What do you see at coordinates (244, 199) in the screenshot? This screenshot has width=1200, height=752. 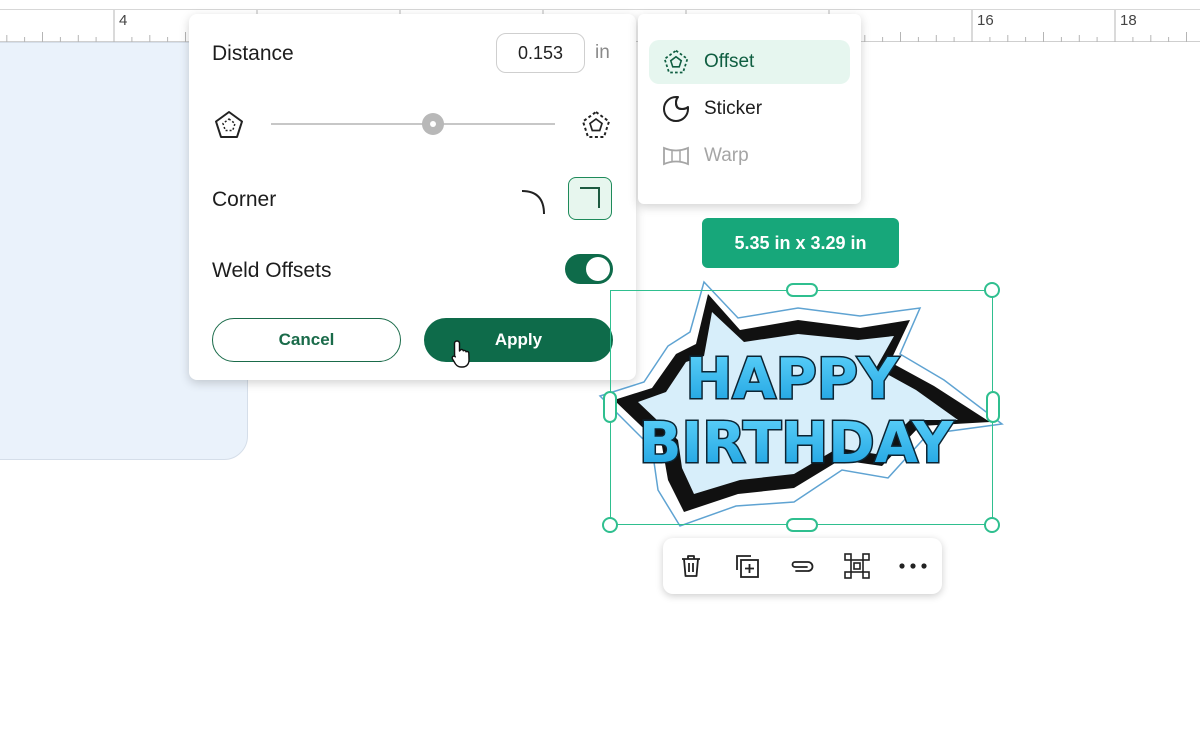 I see `corner-label: Corner` at bounding box center [244, 199].